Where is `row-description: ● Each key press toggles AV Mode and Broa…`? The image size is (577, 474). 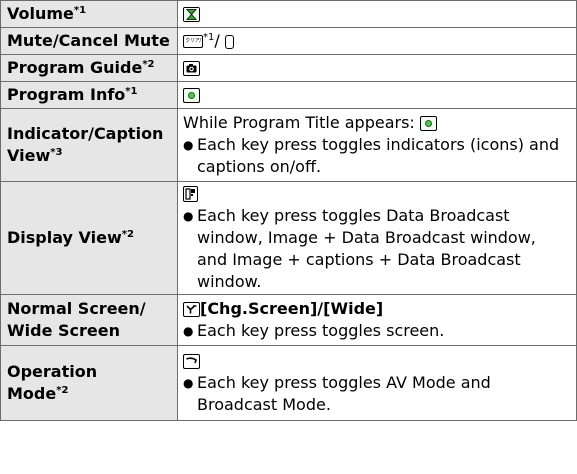 row-description: ● Each key press toggles AV Mode and Broa… is located at coordinates (377, 383).